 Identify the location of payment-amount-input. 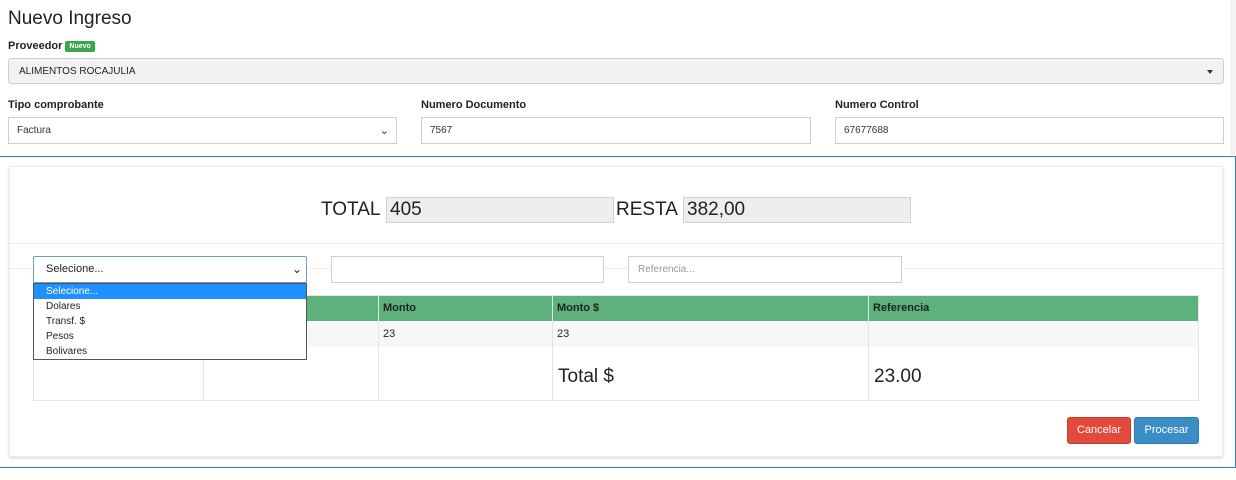
(467, 269).